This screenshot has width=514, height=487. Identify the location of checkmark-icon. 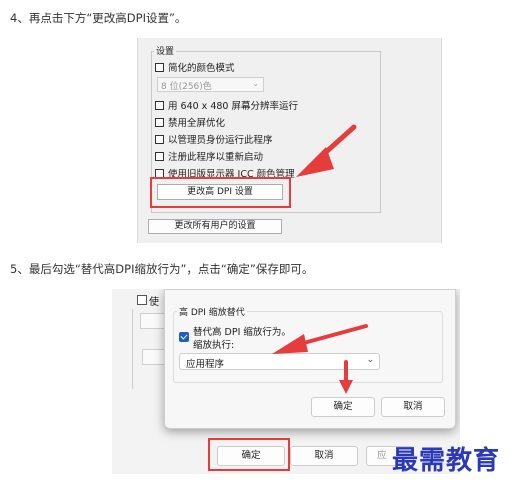
(184, 337).